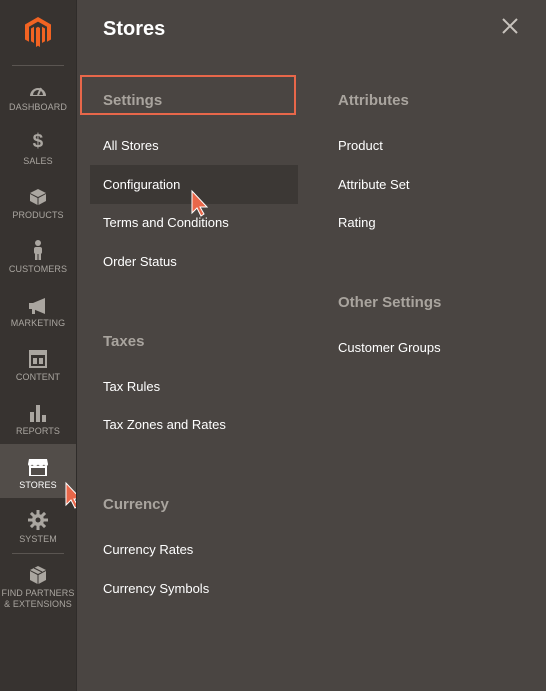 This screenshot has height=691, width=546. What do you see at coordinates (38, 520) in the screenshot?
I see `gear-icon` at bounding box center [38, 520].